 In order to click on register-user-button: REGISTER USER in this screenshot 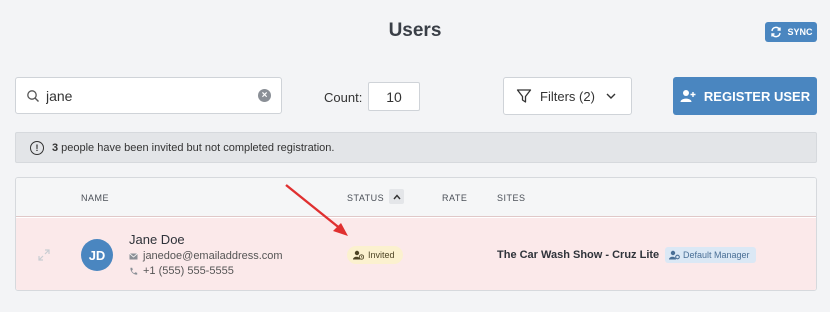, I will do `click(745, 96)`.